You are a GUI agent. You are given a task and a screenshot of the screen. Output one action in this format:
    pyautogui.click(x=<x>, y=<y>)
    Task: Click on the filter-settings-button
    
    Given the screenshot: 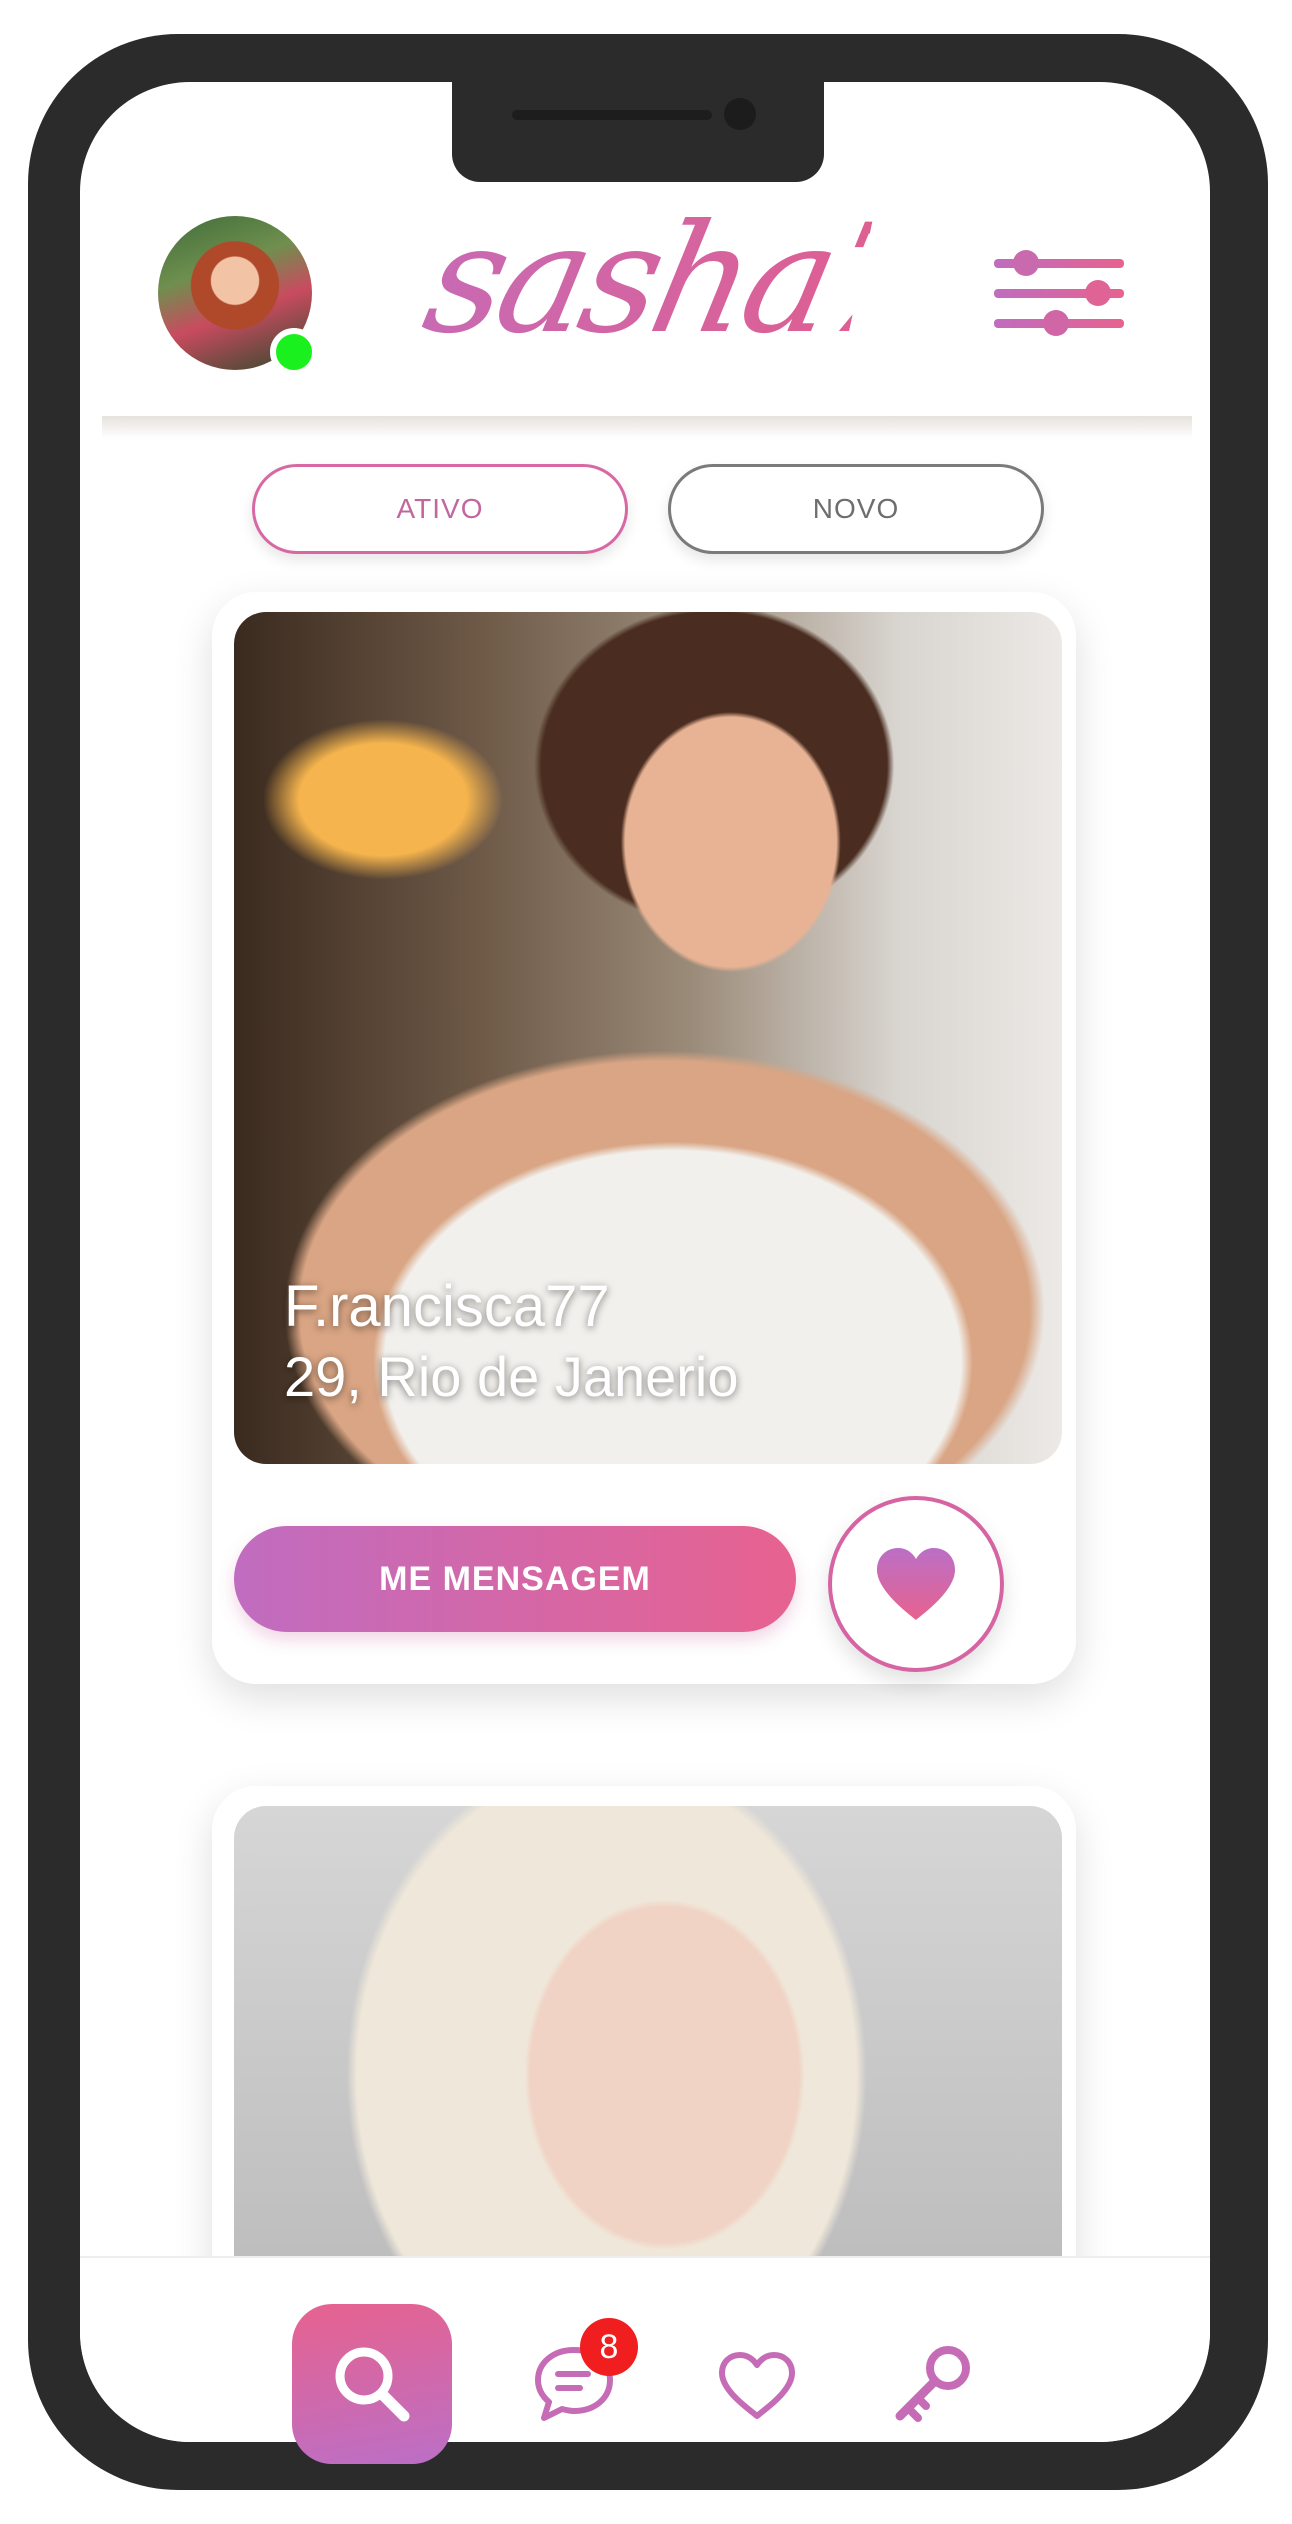 What is the action you would take?
    pyautogui.click(x=1062, y=293)
    